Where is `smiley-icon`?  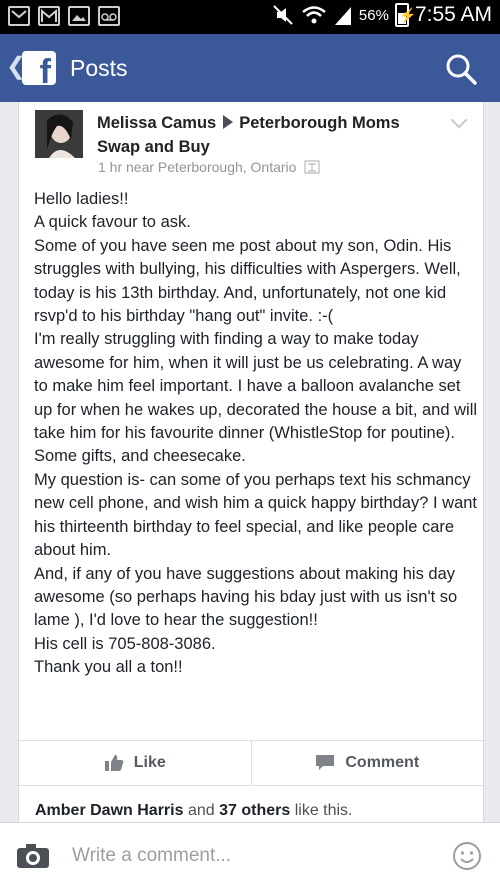
smiley-icon is located at coordinates (467, 856).